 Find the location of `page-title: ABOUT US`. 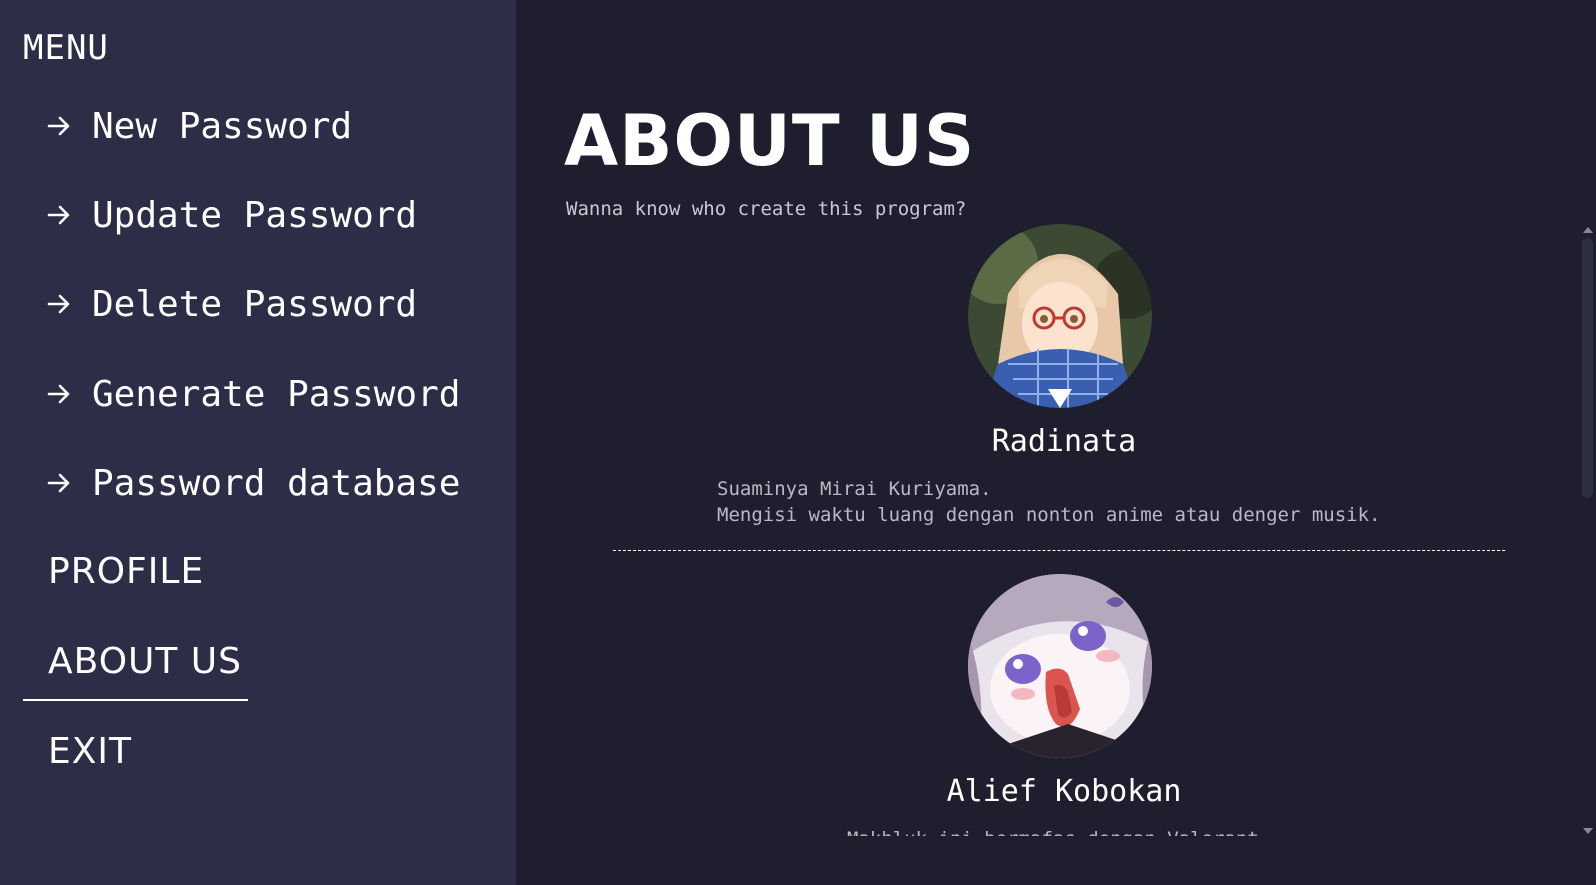

page-title: ABOUT US is located at coordinates (770, 141).